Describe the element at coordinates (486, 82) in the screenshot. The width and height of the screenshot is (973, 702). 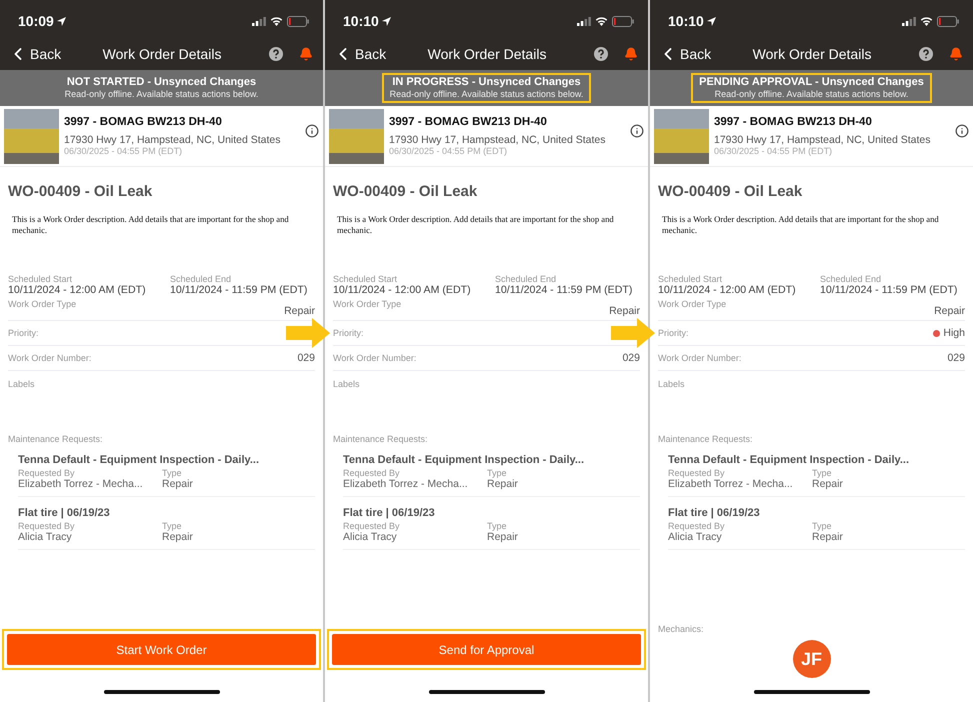
I see `status-text: IN PROGRESS - Unsynced Changes` at that location.